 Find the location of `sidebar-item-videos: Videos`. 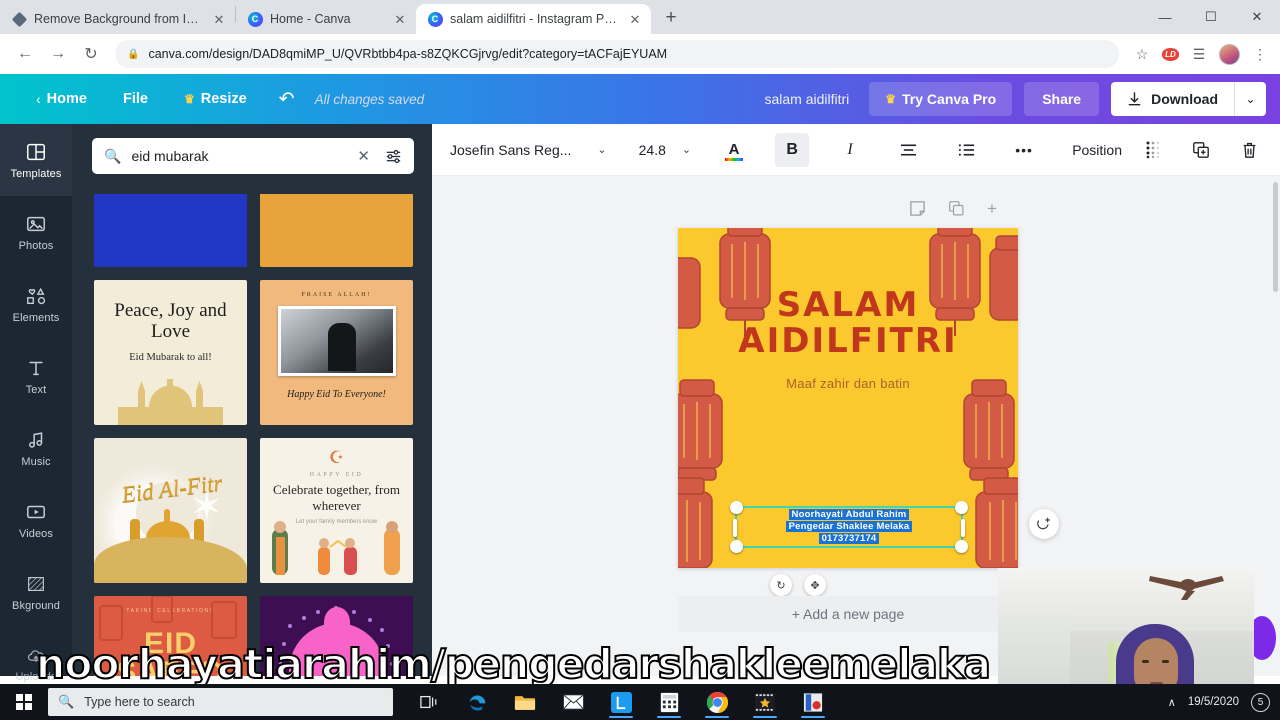

sidebar-item-videos: Videos is located at coordinates (36, 520).